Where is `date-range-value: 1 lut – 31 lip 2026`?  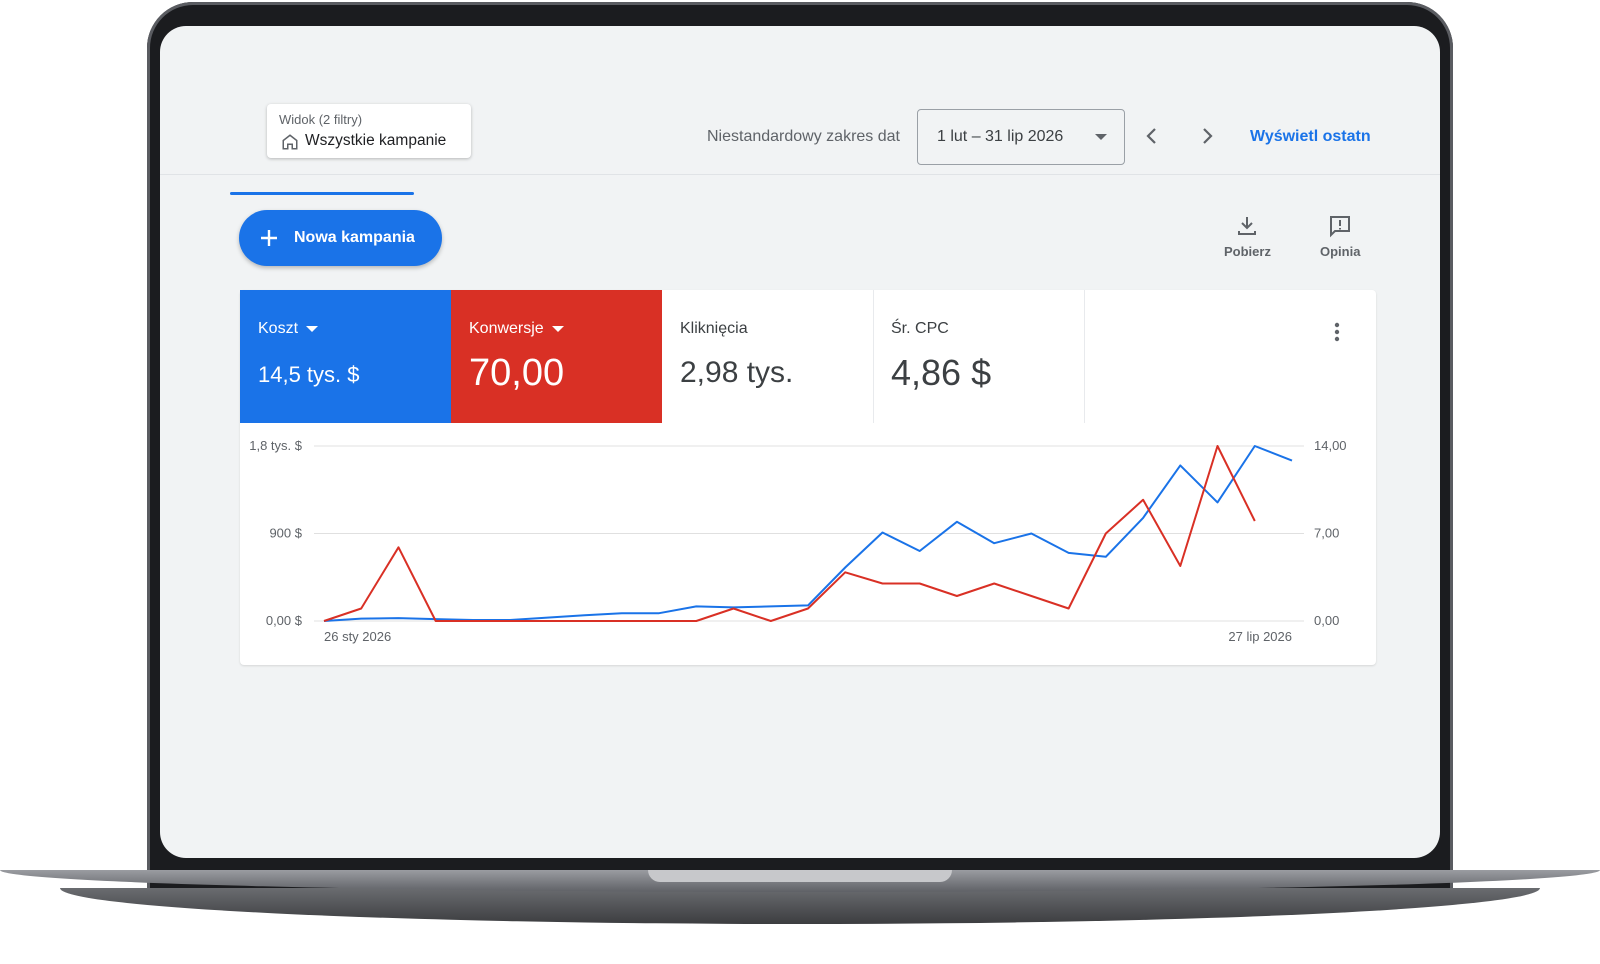
date-range-value: 1 lut – 31 lip 2026 is located at coordinates (1000, 136).